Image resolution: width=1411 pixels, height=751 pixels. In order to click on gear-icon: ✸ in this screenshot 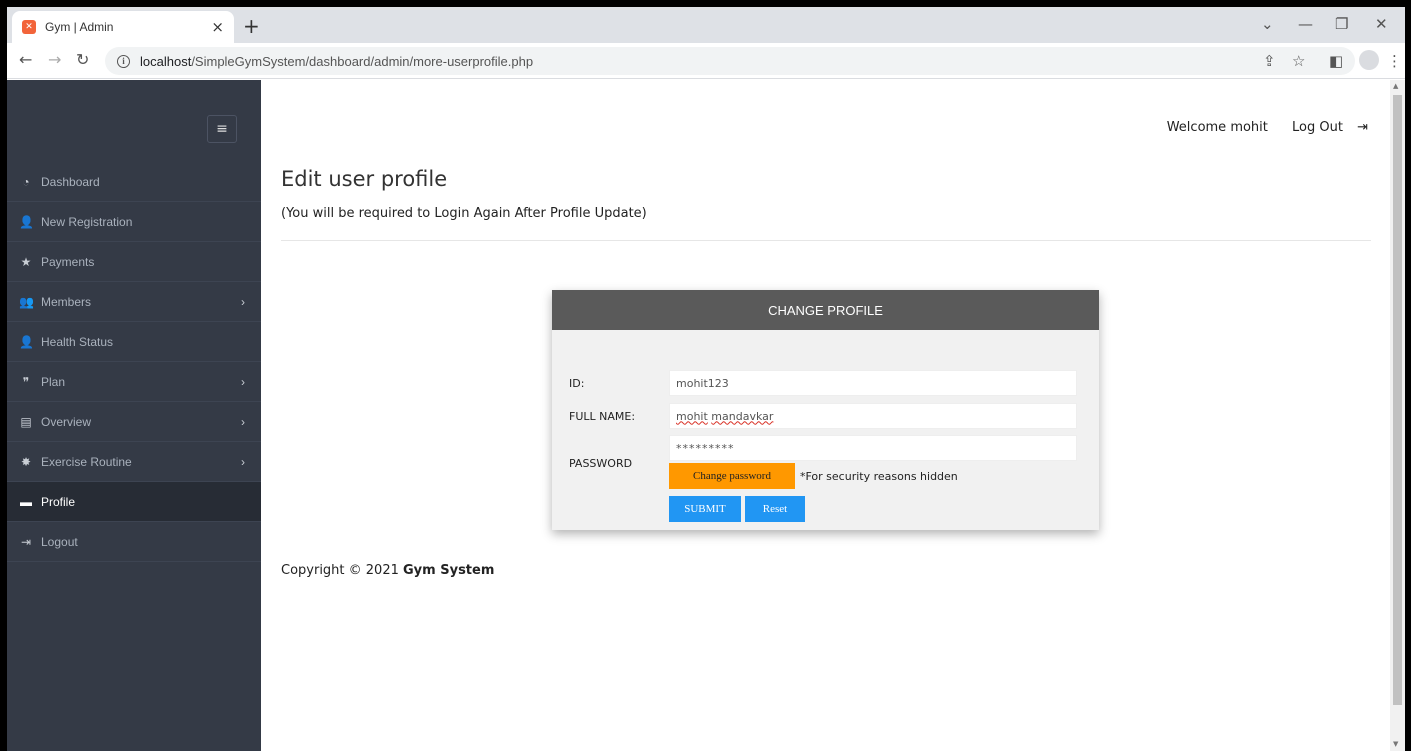, I will do `click(26, 461)`.